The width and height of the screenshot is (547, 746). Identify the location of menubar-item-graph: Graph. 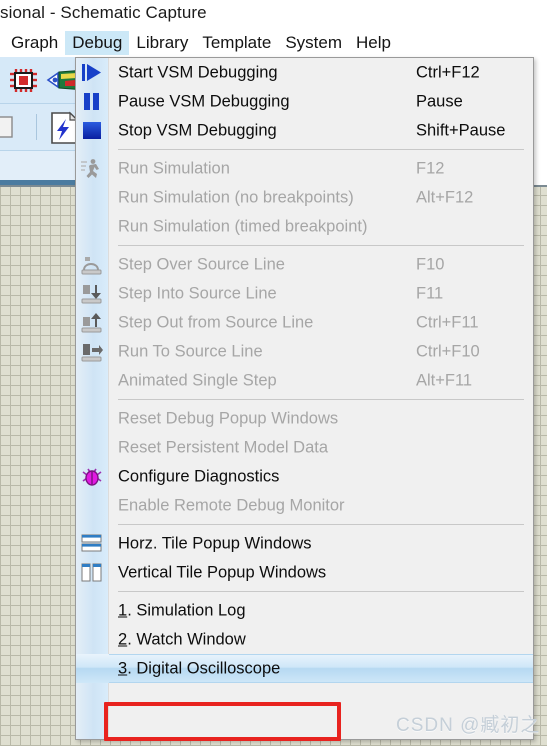
(32, 43).